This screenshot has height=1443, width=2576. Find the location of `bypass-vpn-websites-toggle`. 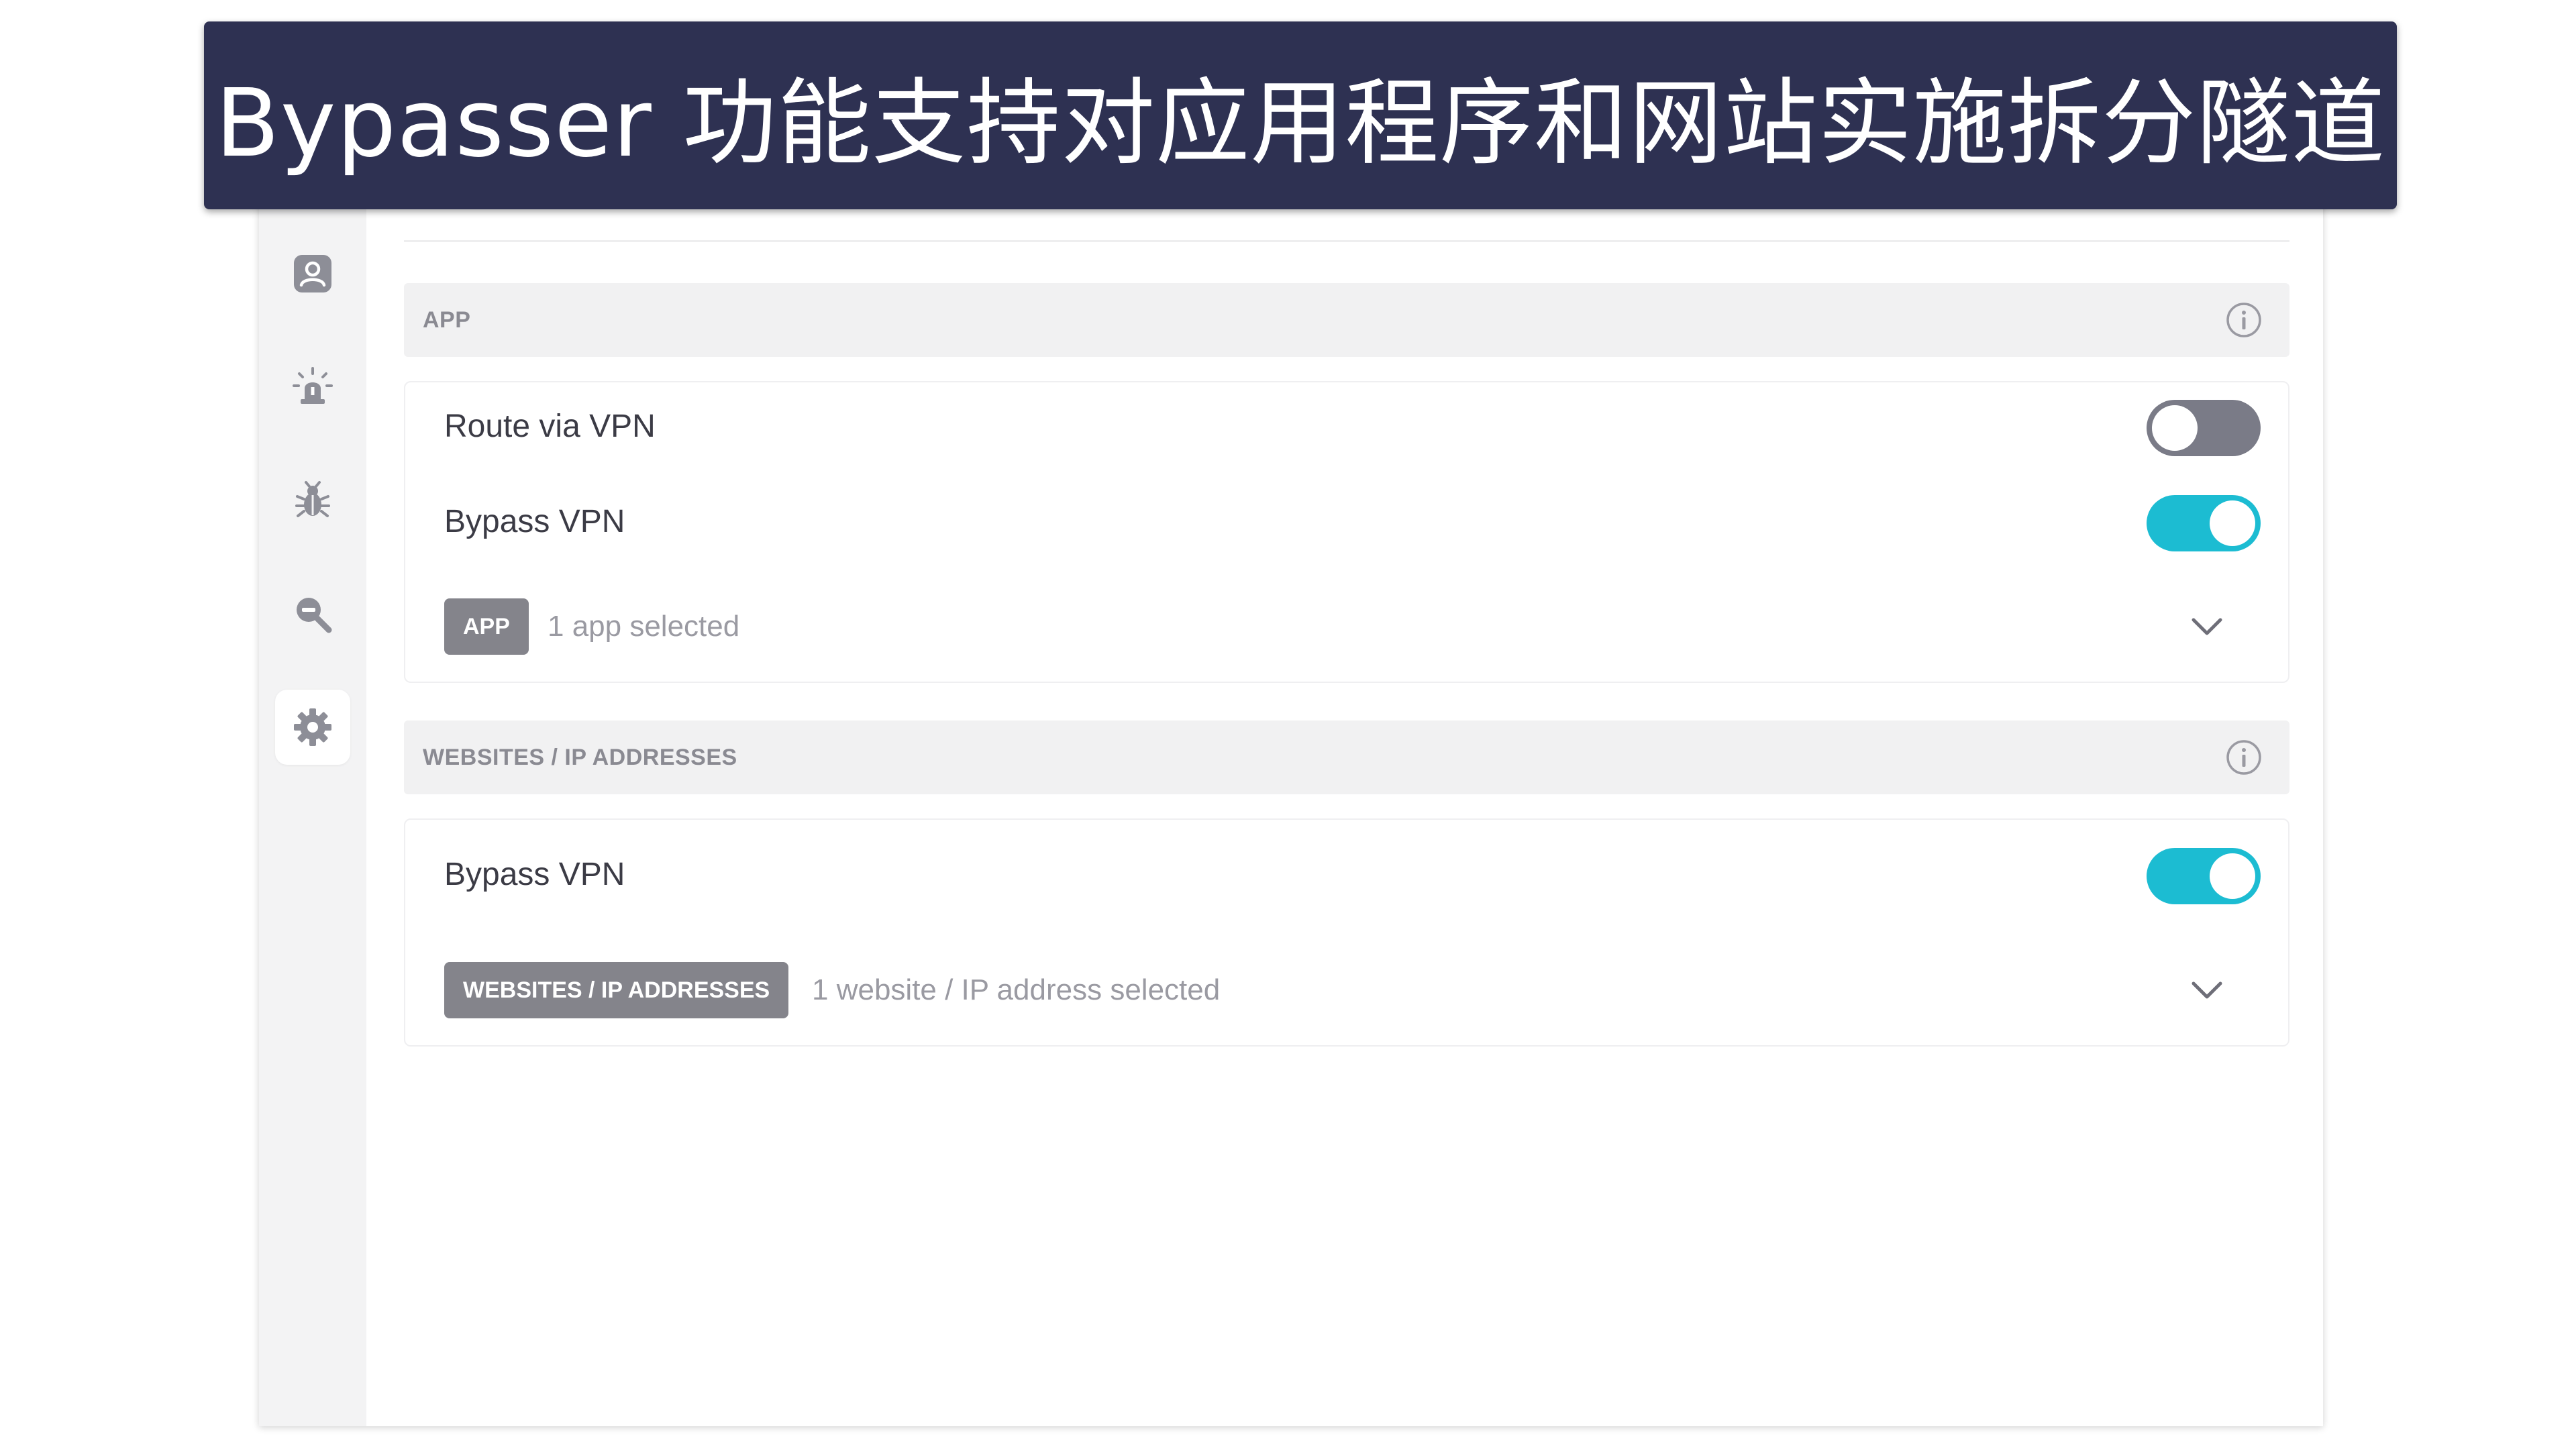

bypass-vpn-websites-toggle is located at coordinates (2204, 876).